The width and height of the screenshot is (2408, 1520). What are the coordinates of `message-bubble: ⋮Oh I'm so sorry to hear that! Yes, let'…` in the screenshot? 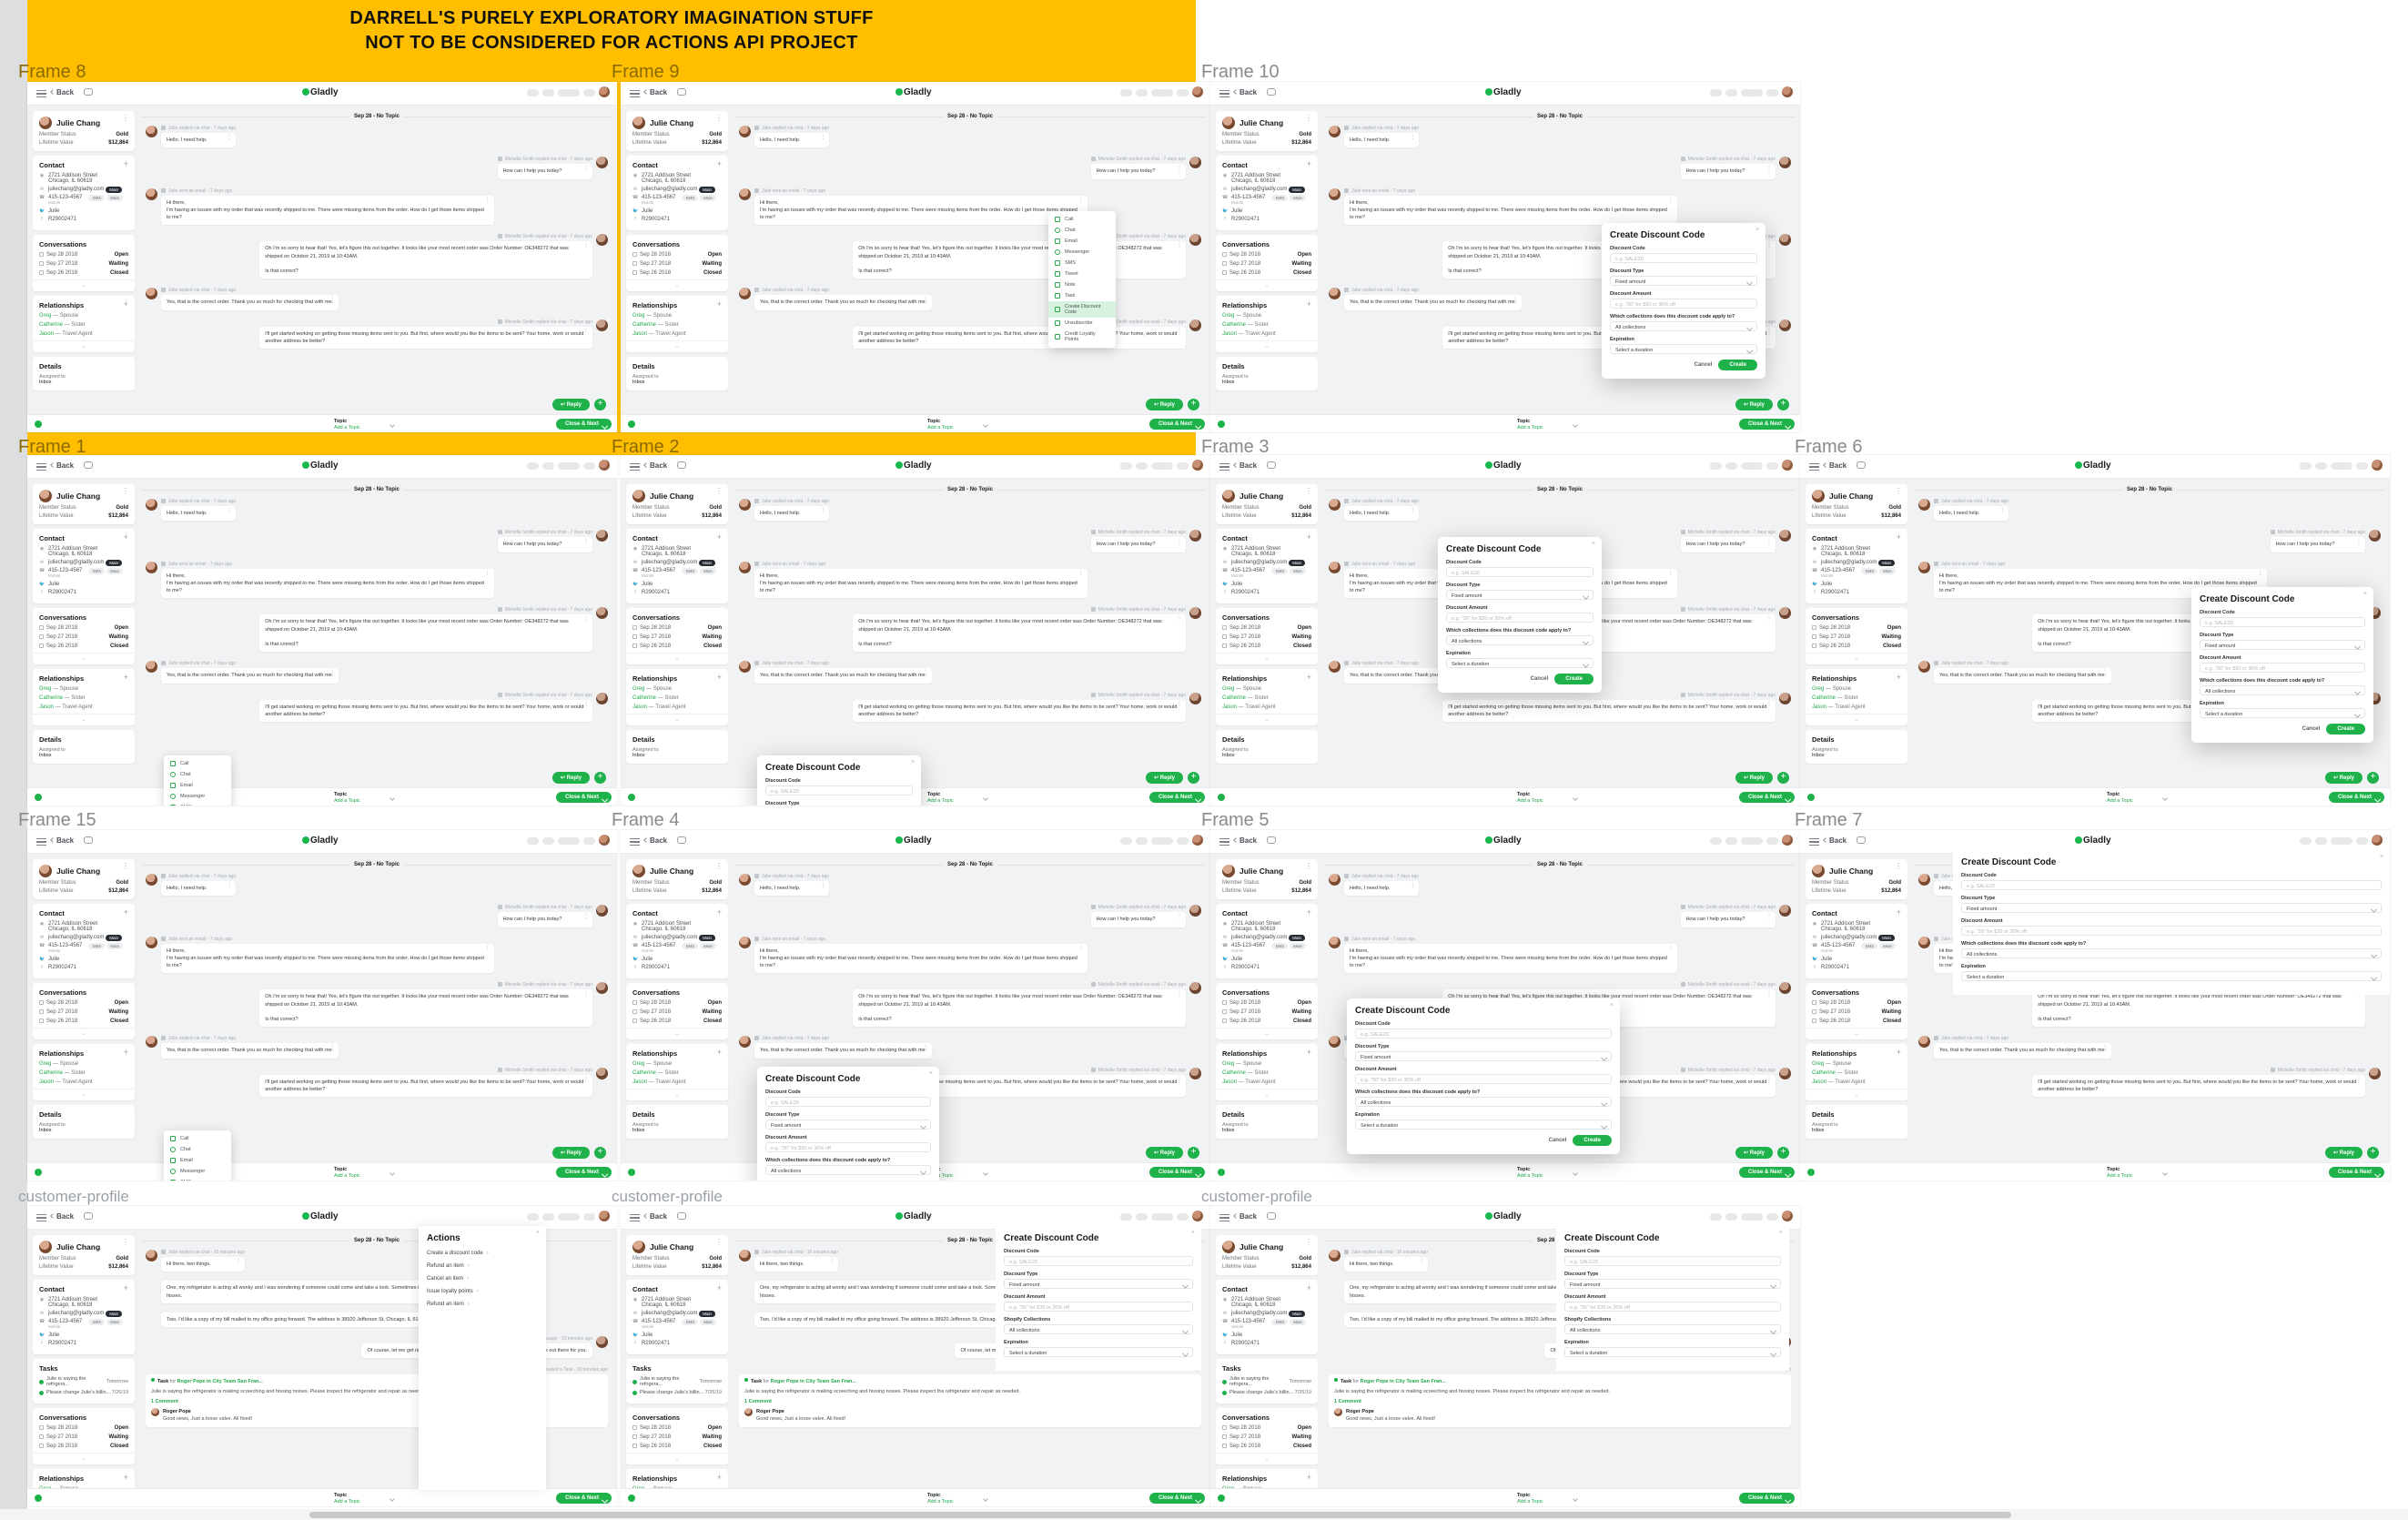 It's located at (425, 260).